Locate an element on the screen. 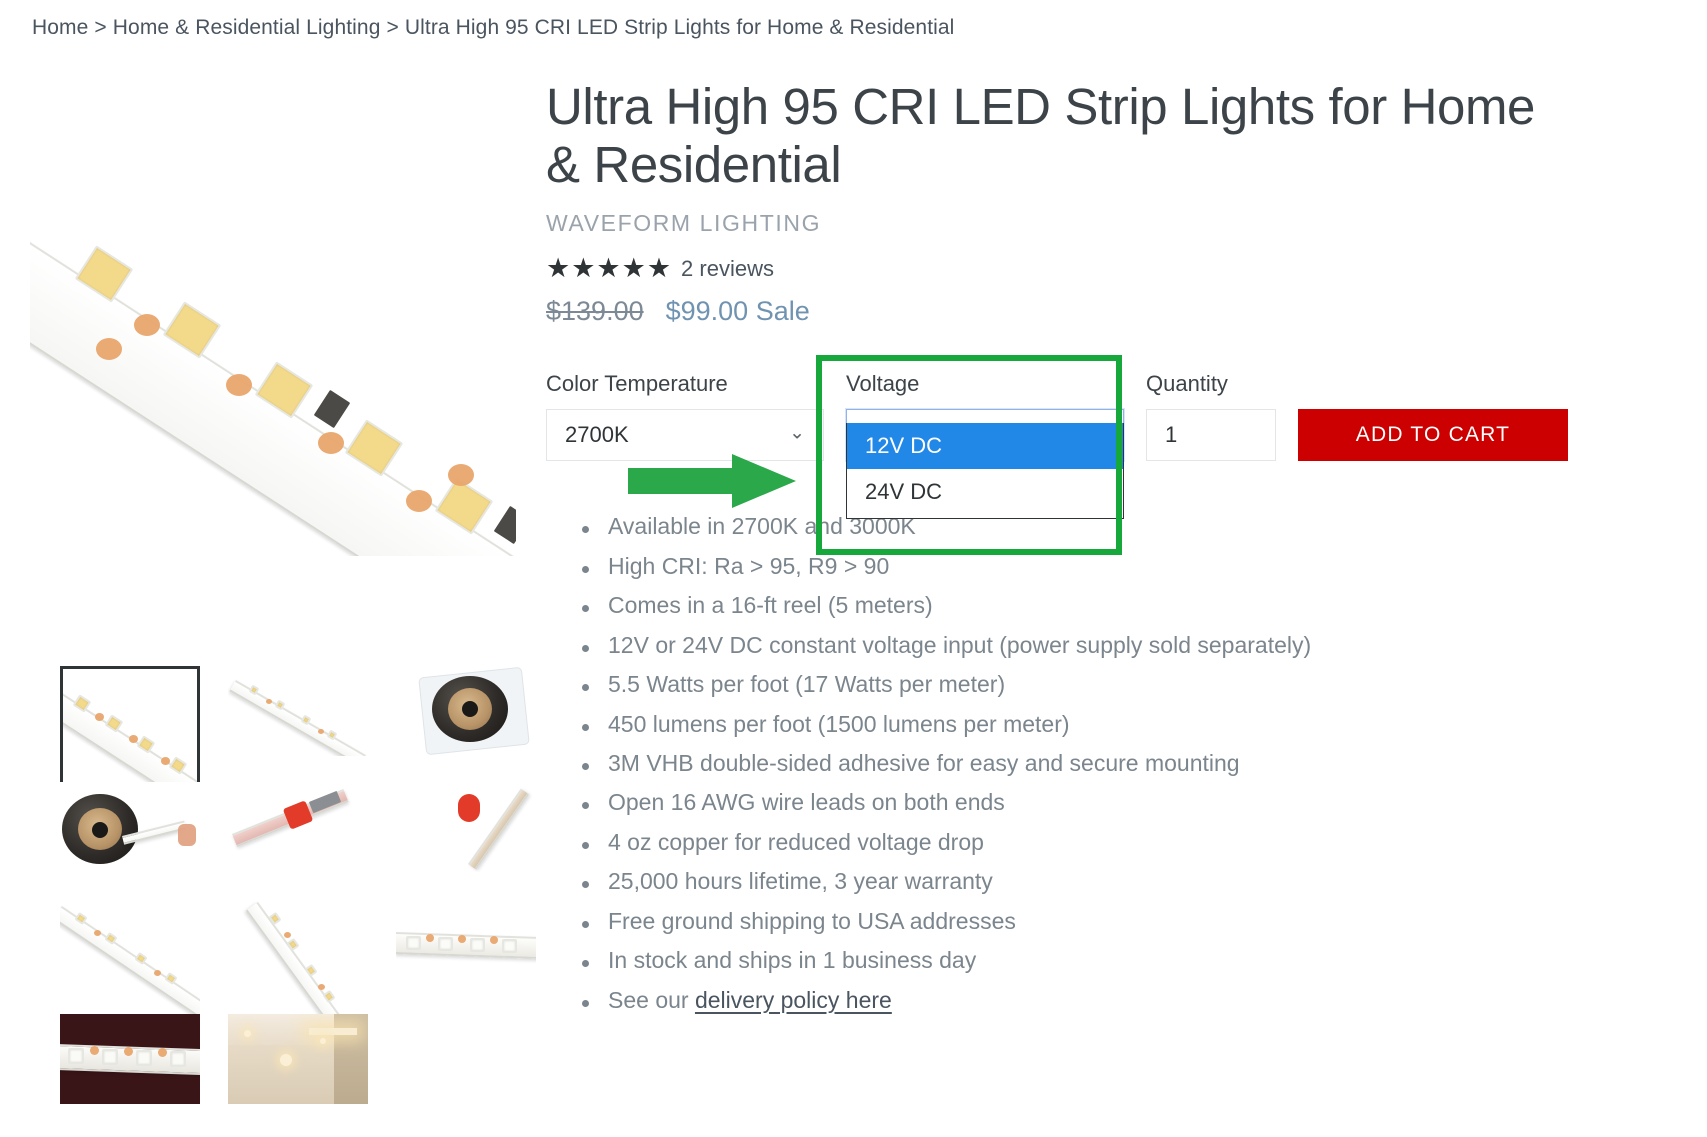 This screenshot has height=1137, width=1707. chevron-down-icon: ⌄ is located at coordinates (797, 433).